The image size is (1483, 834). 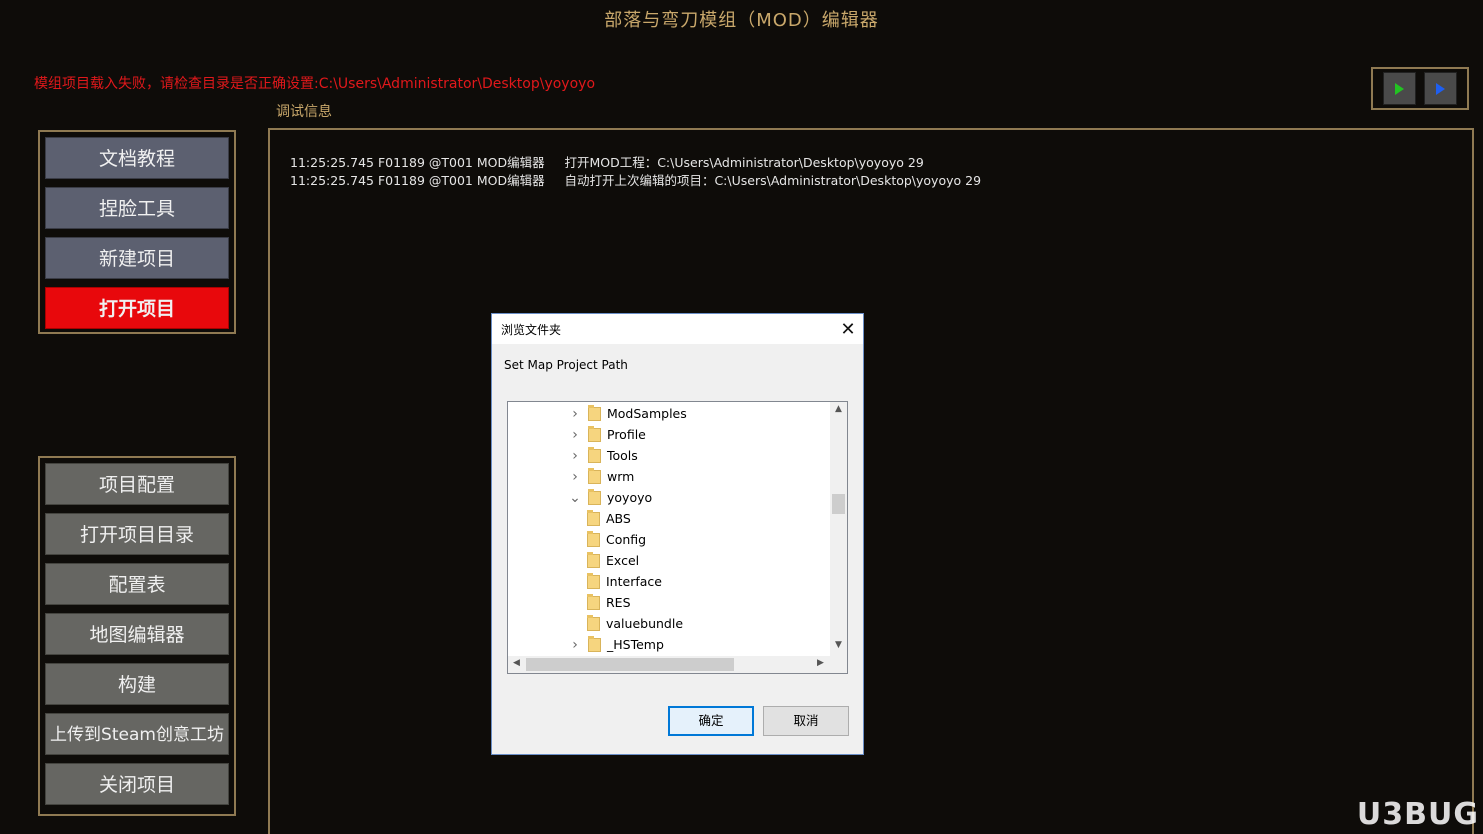 What do you see at coordinates (137, 484) in the screenshot?
I see `project-config-button: 项目配置` at bounding box center [137, 484].